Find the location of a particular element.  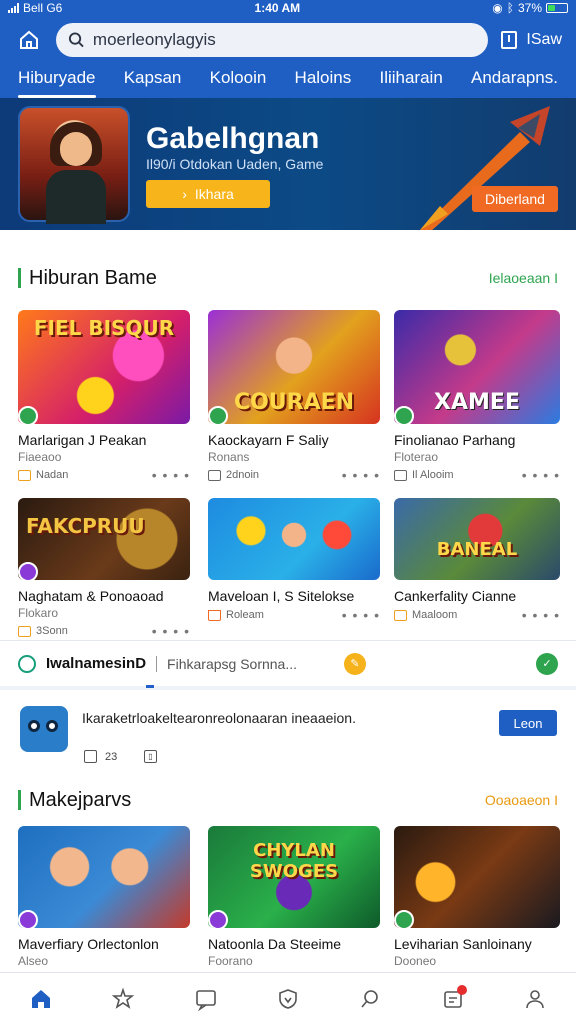

game-subtitle: Fiaeaoo is located at coordinates (40, 457).